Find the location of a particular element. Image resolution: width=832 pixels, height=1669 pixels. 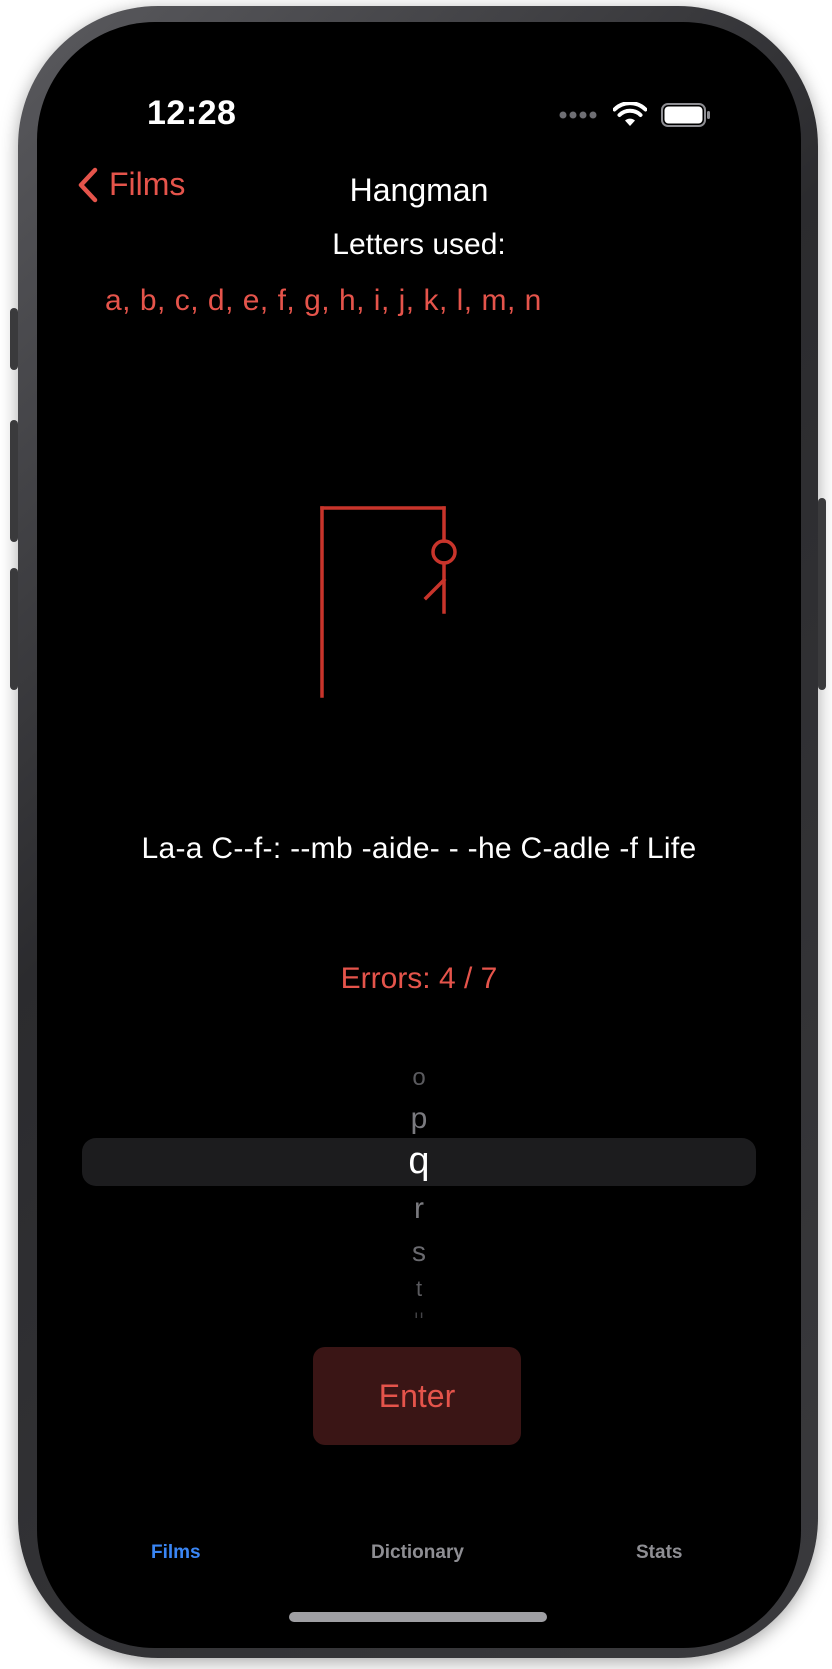

silent-switch is located at coordinates (14, 339).